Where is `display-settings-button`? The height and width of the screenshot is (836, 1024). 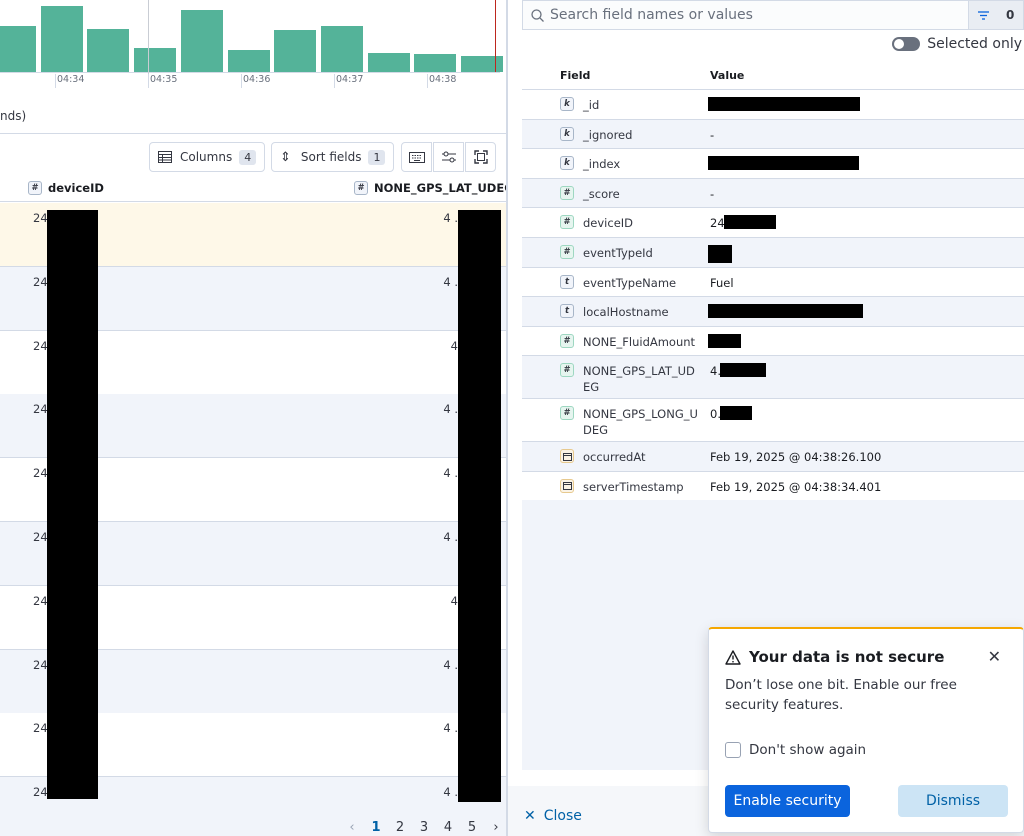 display-settings-button is located at coordinates (448, 157).